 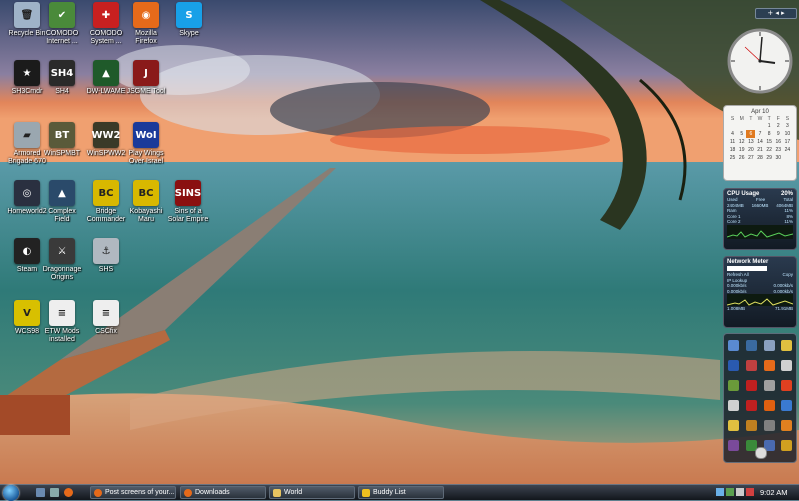 What do you see at coordinates (769, 134) in the screenshot?
I see `calendar-day: 8` at bounding box center [769, 134].